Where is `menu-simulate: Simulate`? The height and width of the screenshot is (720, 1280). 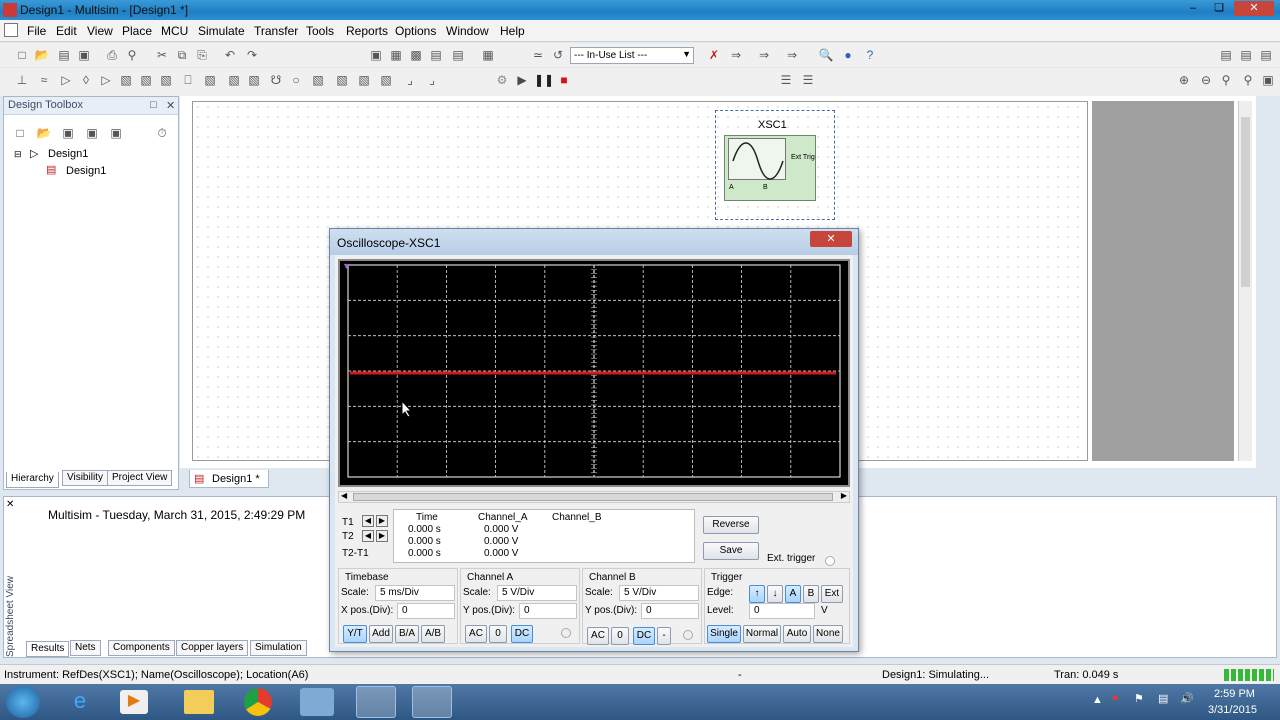
menu-simulate: Simulate is located at coordinates (221, 31).